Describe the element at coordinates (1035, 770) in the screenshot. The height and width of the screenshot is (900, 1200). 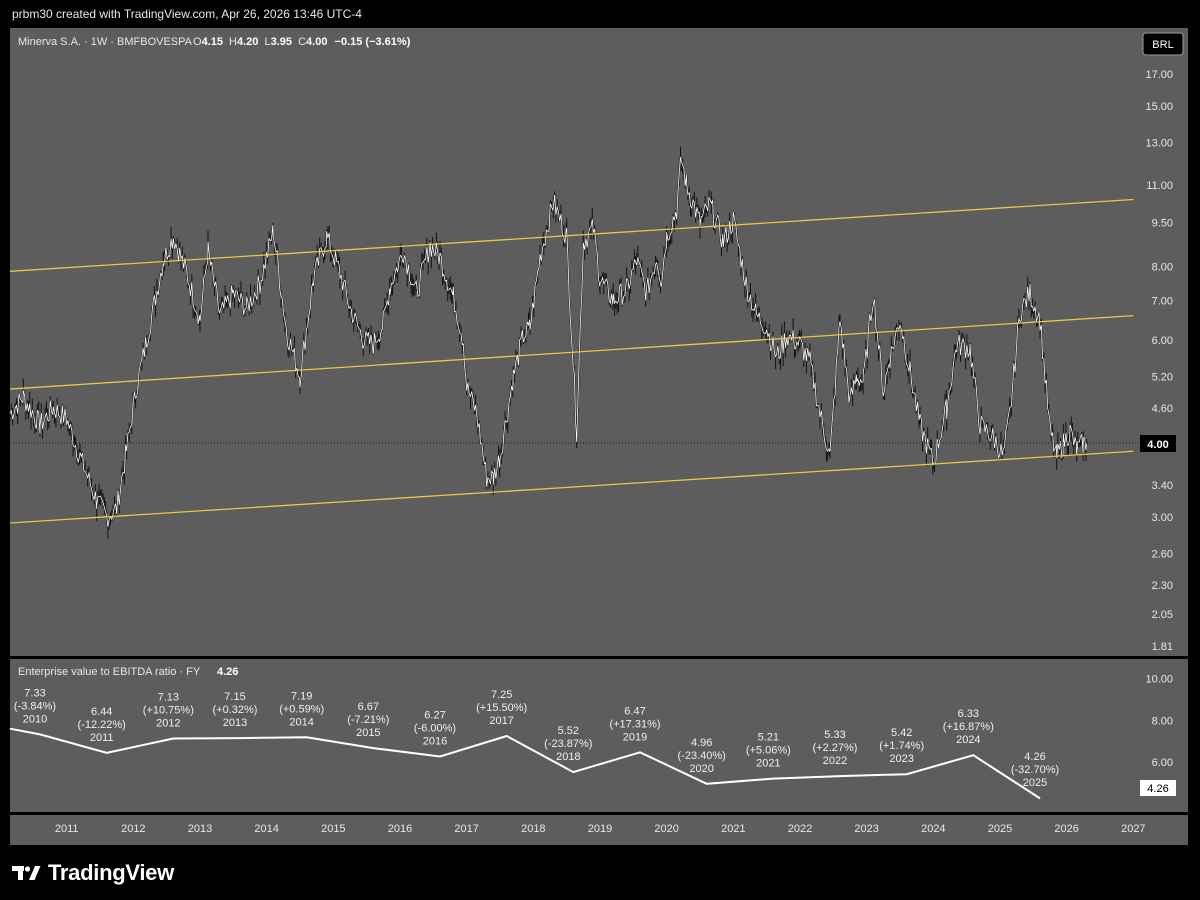
I see `ratio-annotation: (-32.70%)` at that location.